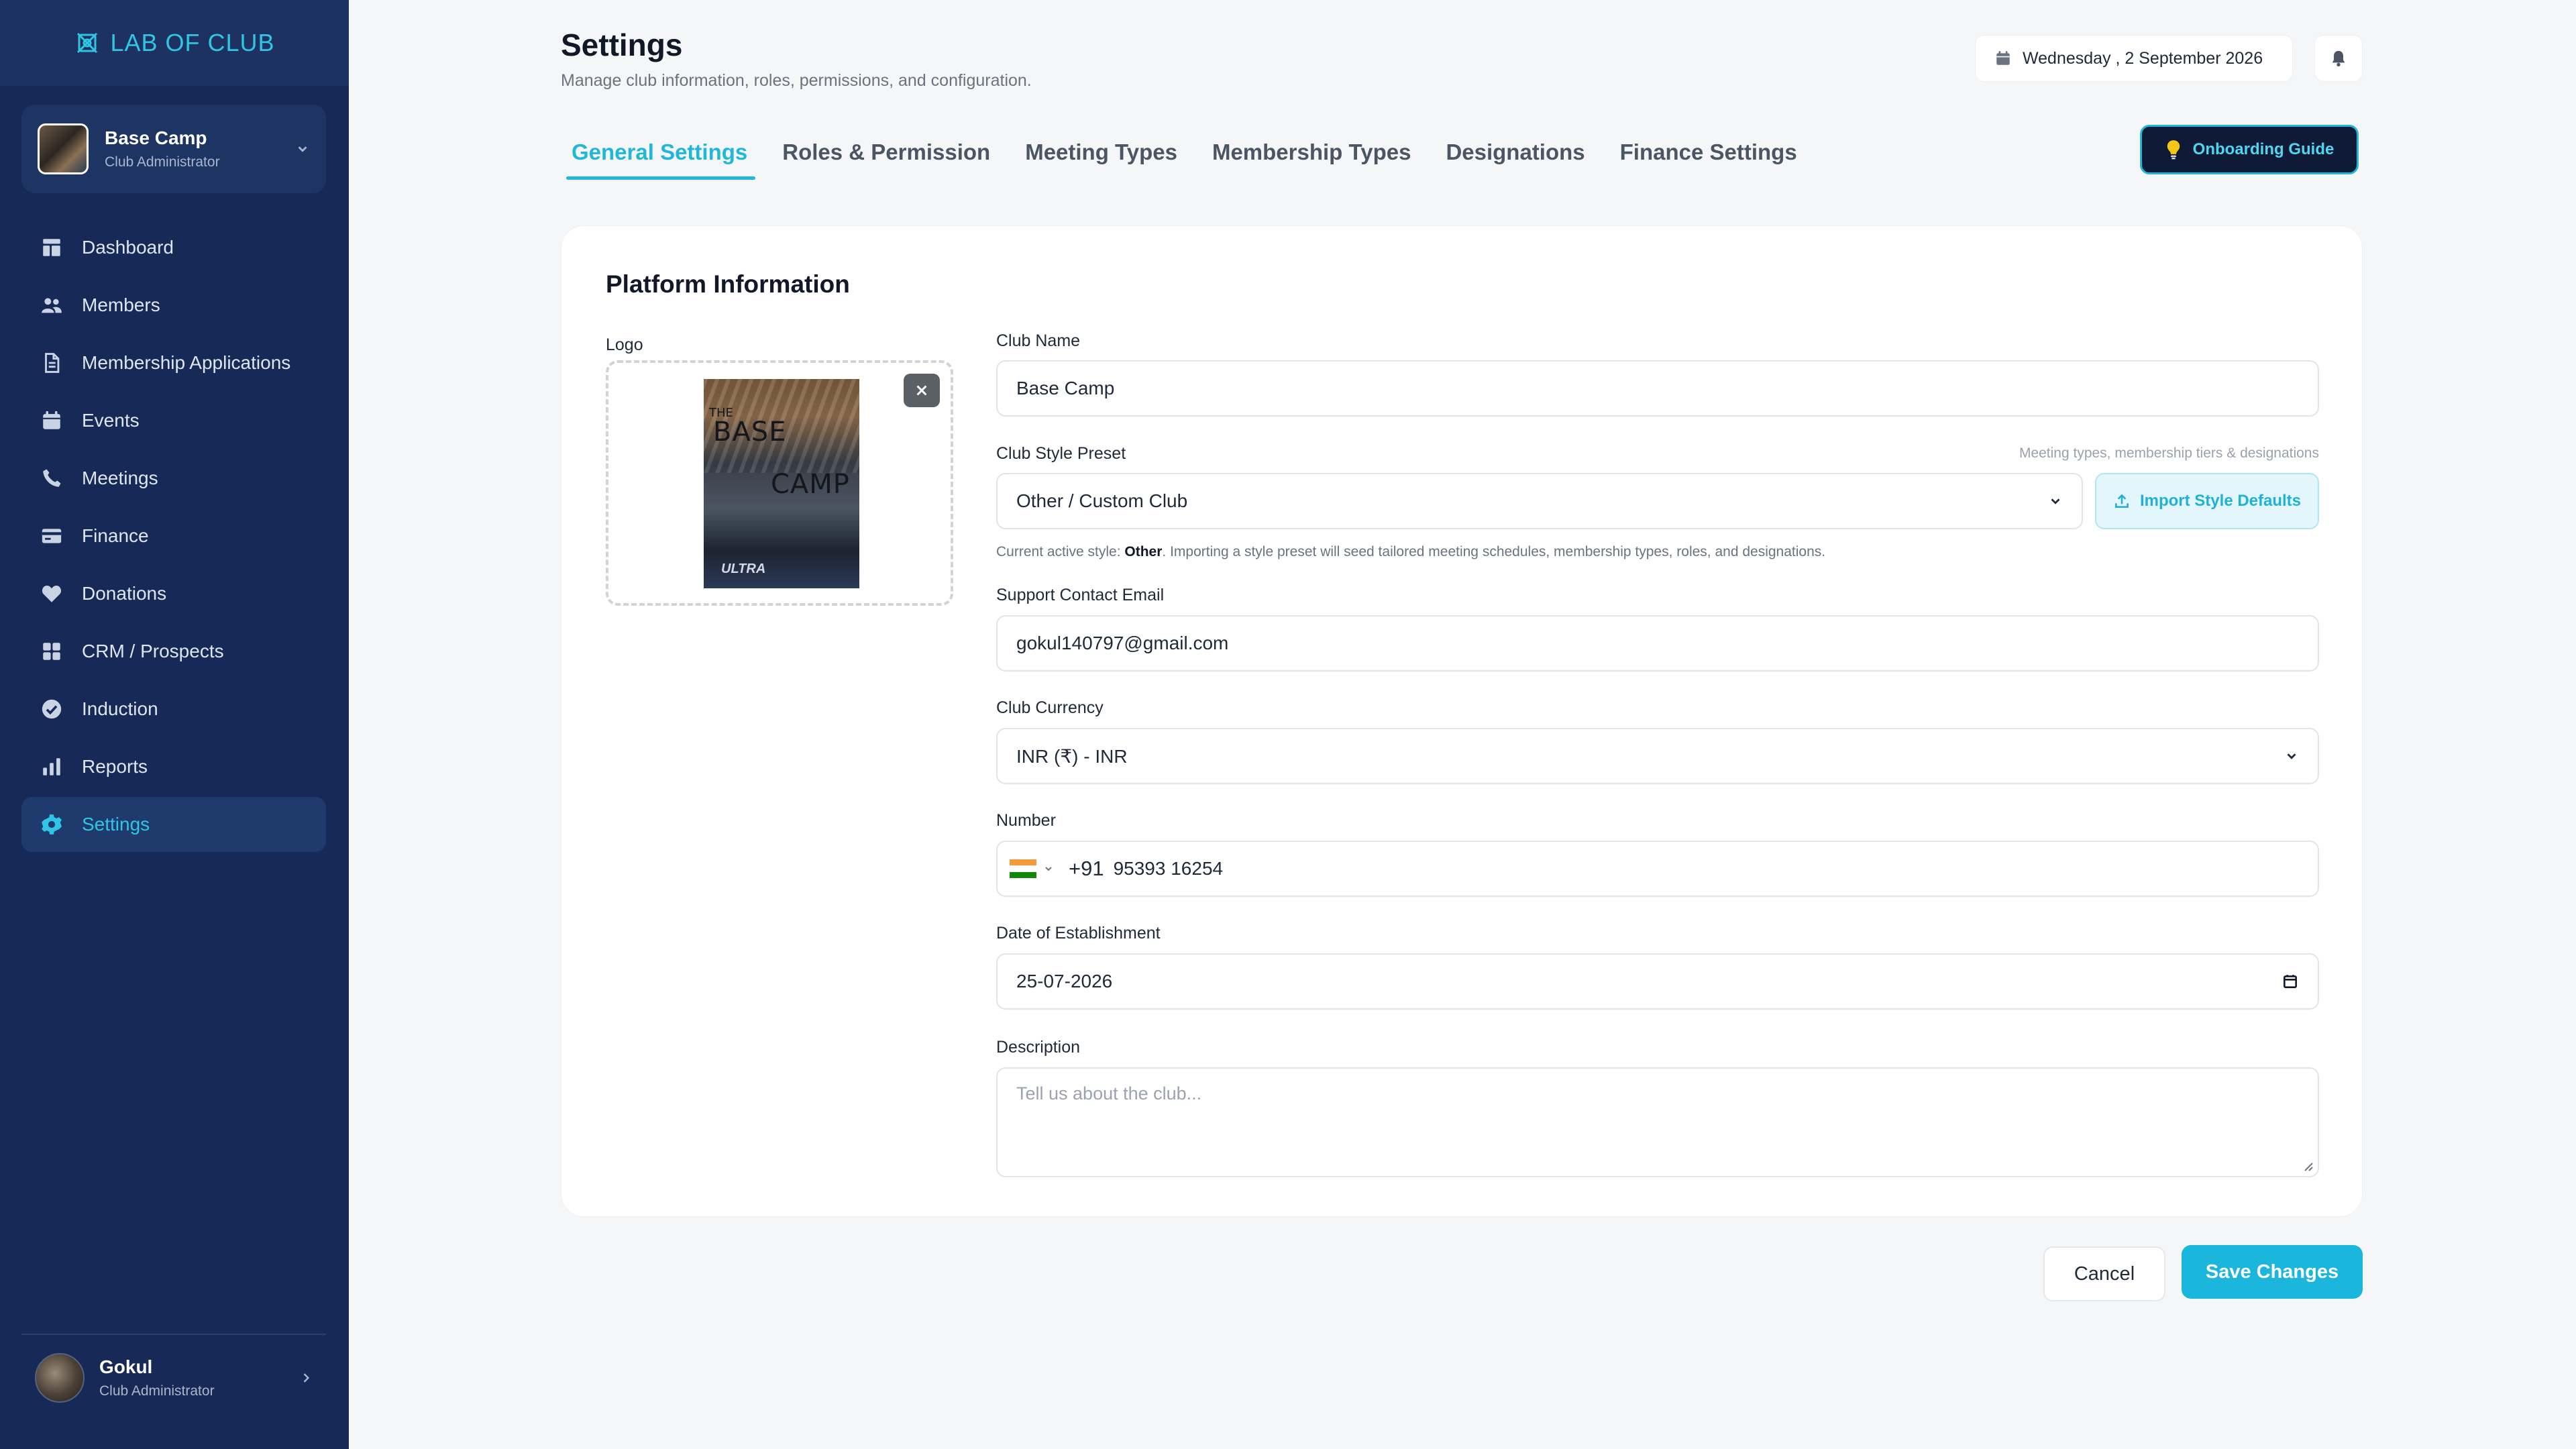 Image resolution: width=2576 pixels, height=1449 pixels. I want to click on resize-handle-icon, so click(2308, 1166).